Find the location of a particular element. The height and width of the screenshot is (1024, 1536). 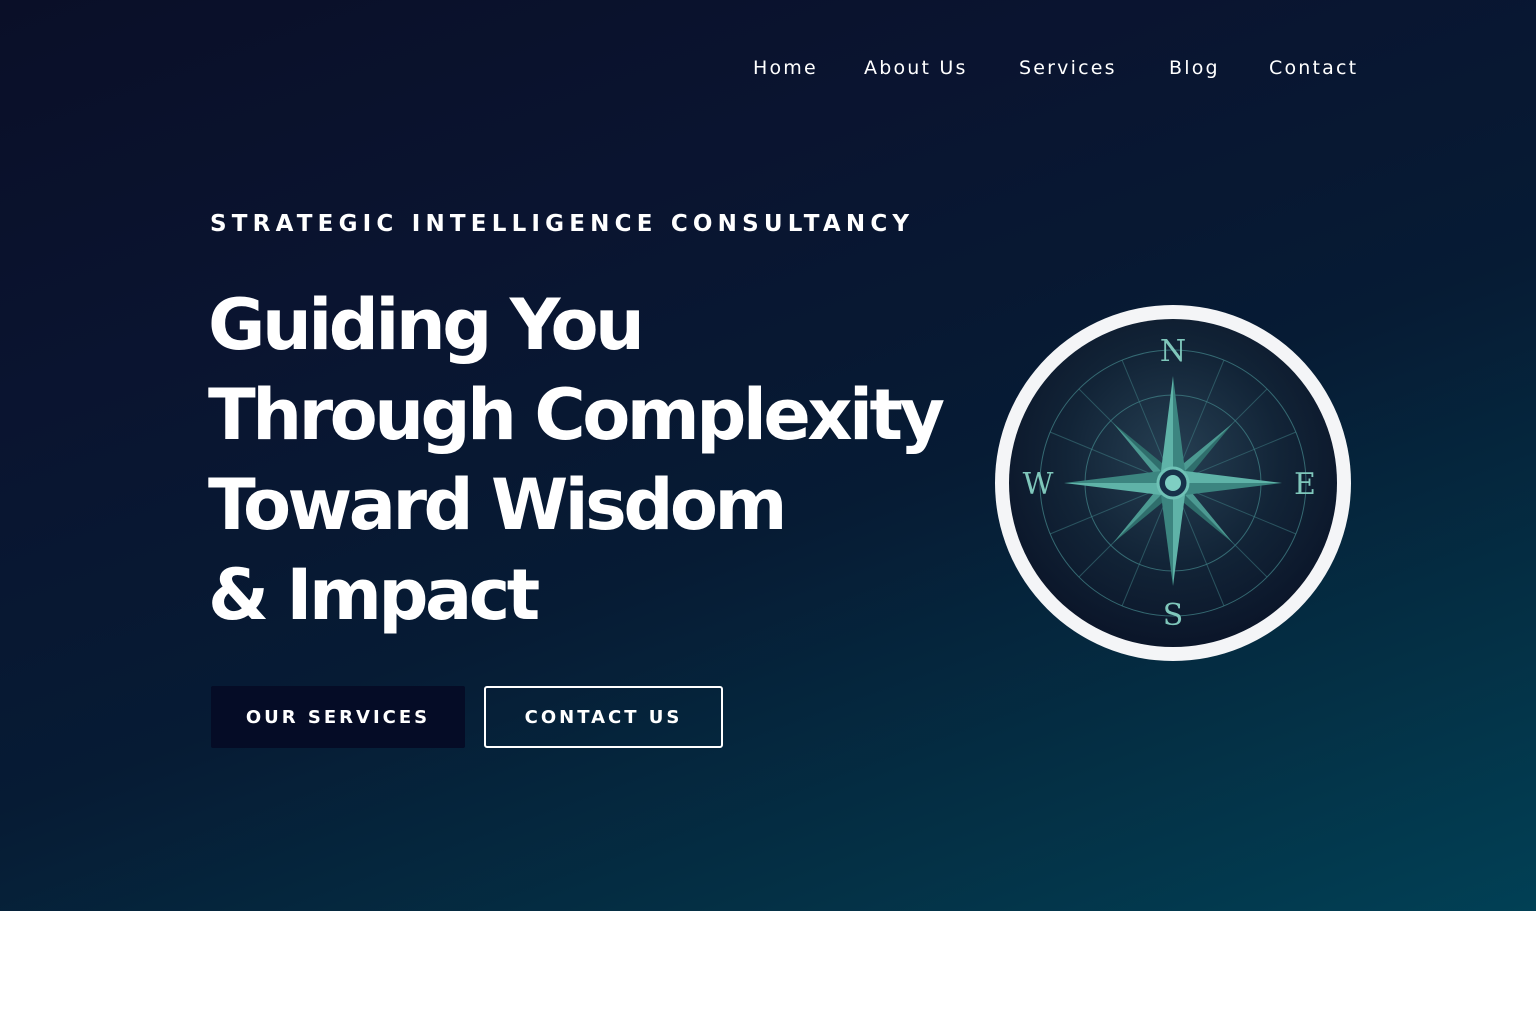

contact-us-button: CONTACT US is located at coordinates (603, 717).